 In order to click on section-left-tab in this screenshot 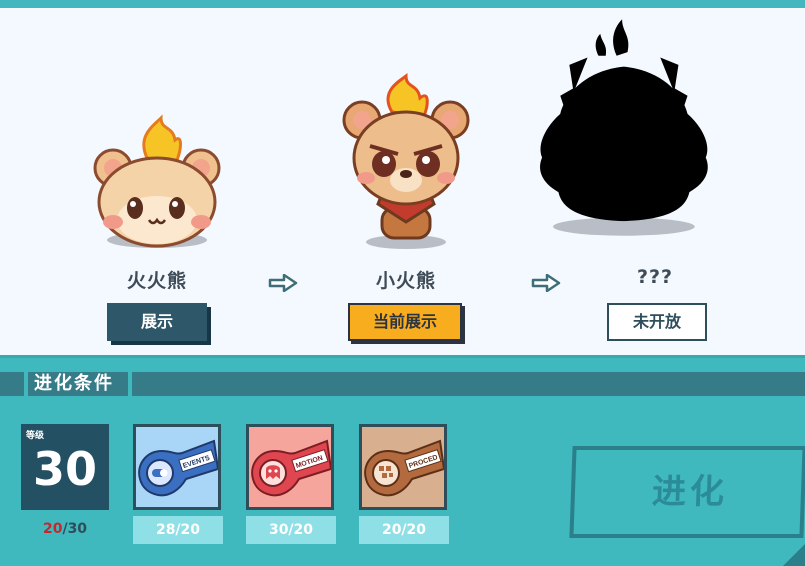, I will do `click(11, 384)`.